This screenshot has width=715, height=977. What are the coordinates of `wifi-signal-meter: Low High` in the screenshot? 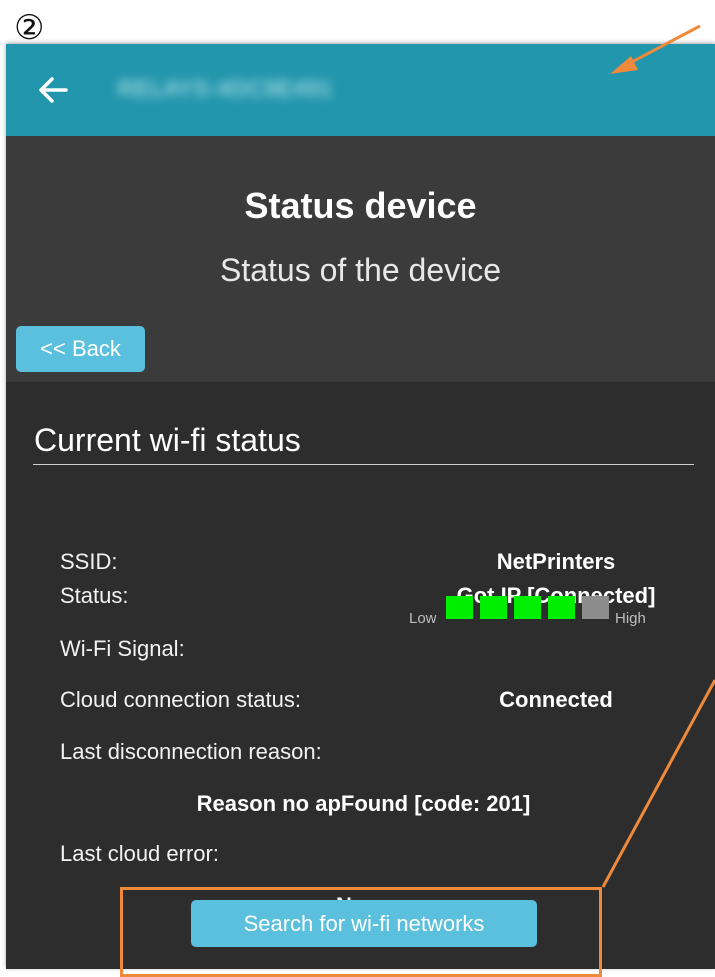 It's located at (534, 613).